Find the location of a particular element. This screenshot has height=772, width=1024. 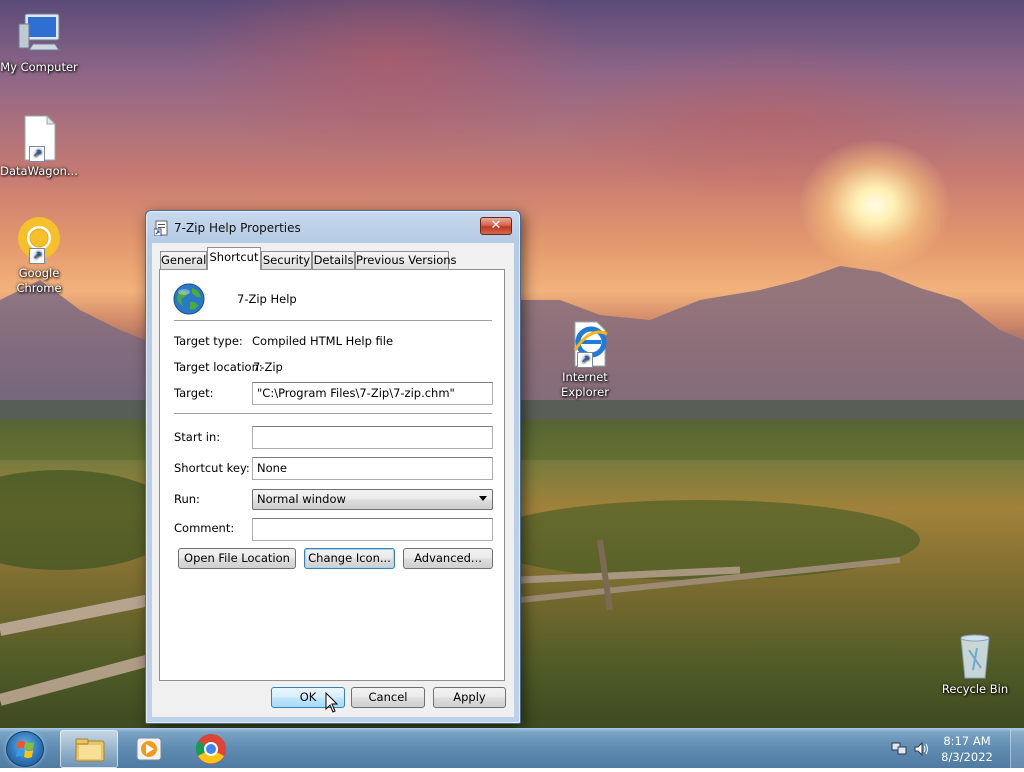

target-location-value: 7-Zip is located at coordinates (268, 367).